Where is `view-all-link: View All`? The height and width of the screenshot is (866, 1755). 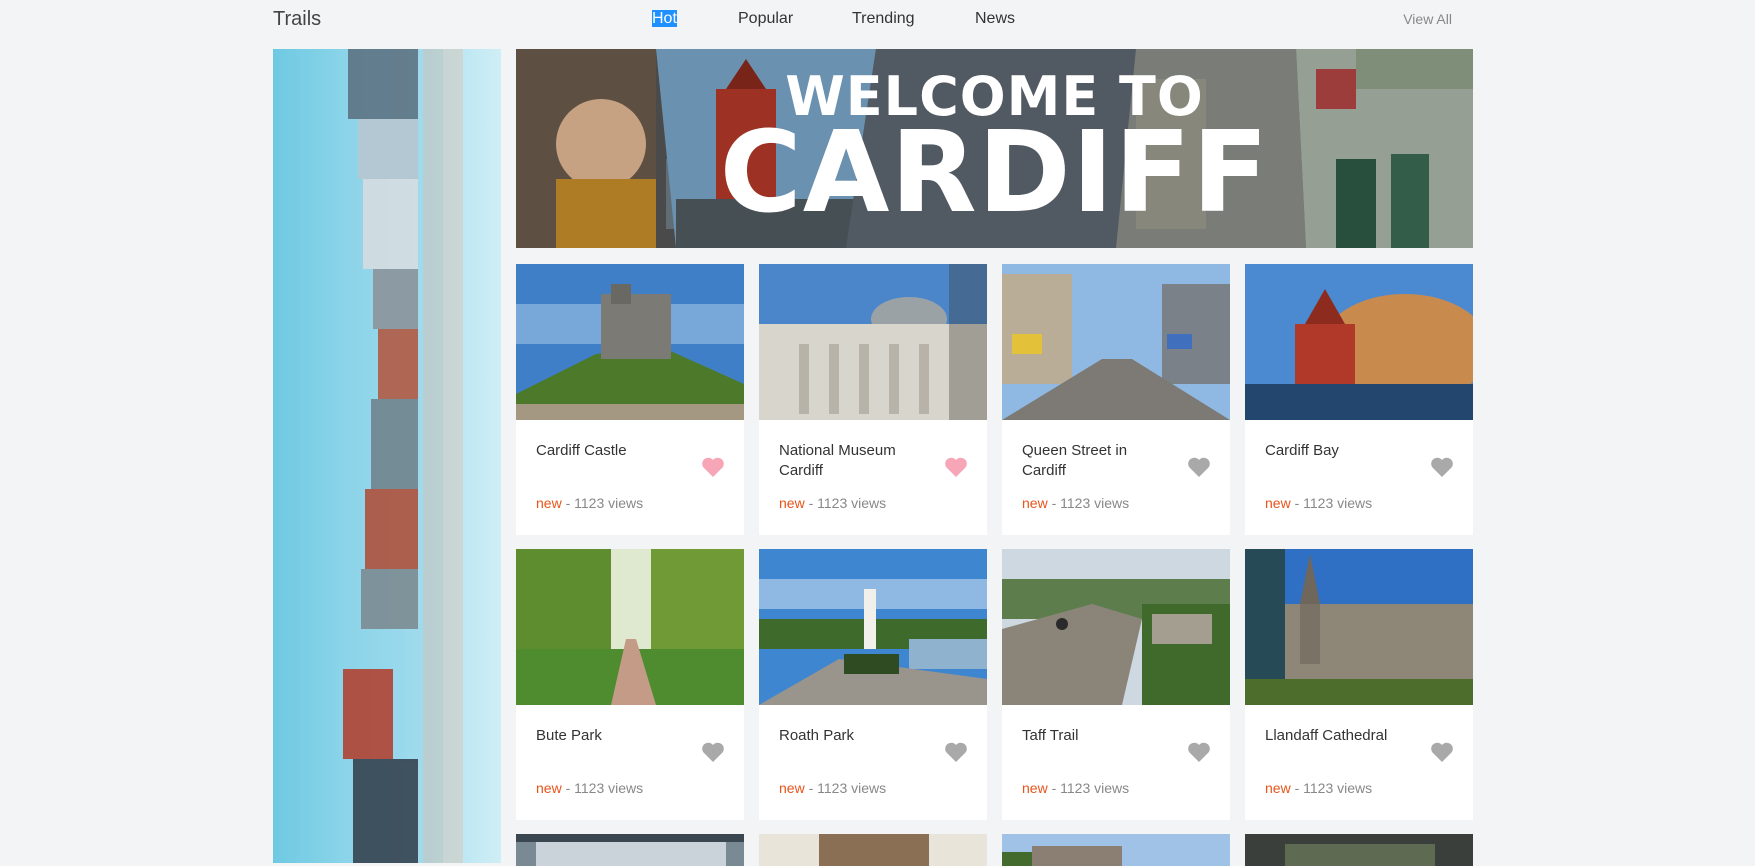 view-all-link: View All is located at coordinates (1427, 19).